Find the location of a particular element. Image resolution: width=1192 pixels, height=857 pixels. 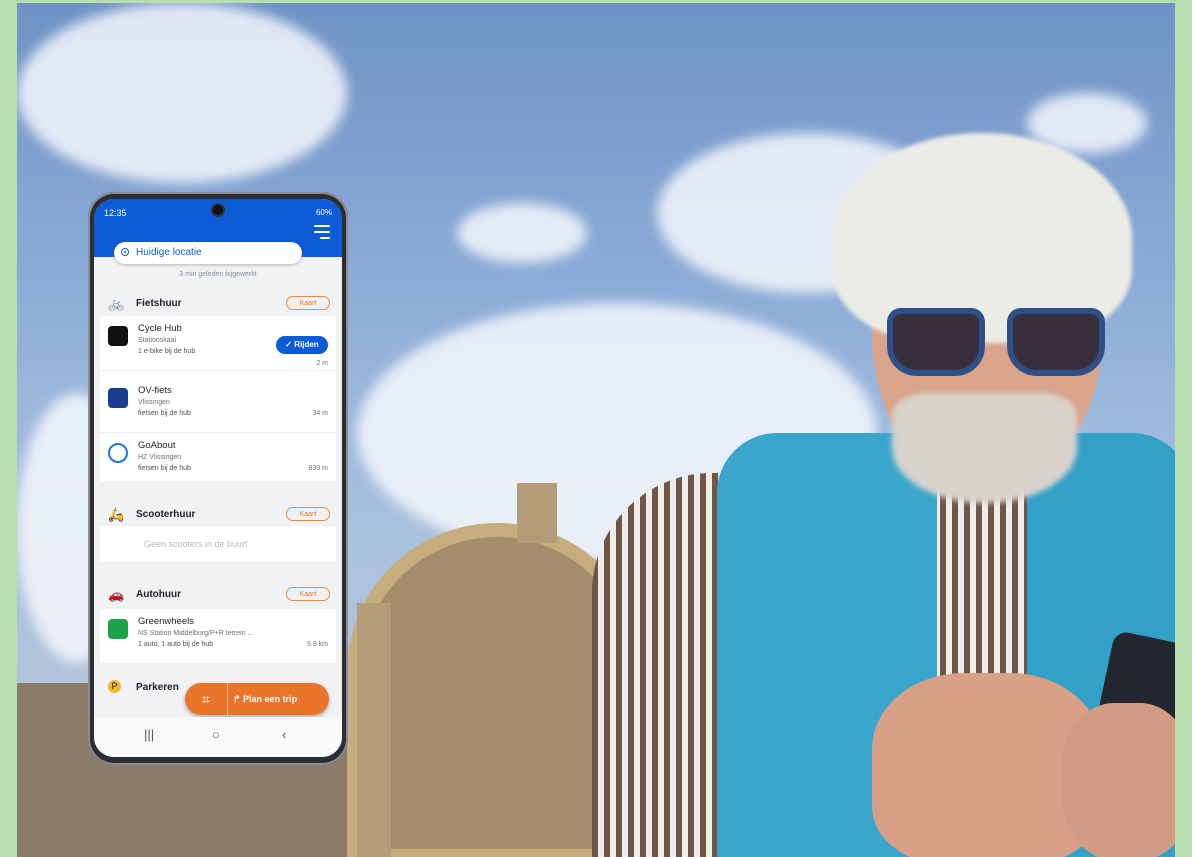

item-name: Cycle Hub is located at coordinates (160, 328).